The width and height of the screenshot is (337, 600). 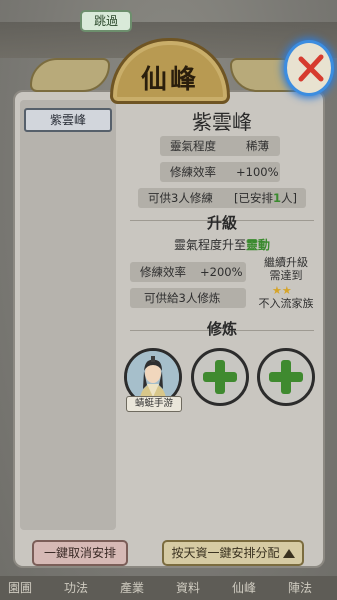 I want to click on capacity-assigned-count: 1, so click(x=277, y=198).